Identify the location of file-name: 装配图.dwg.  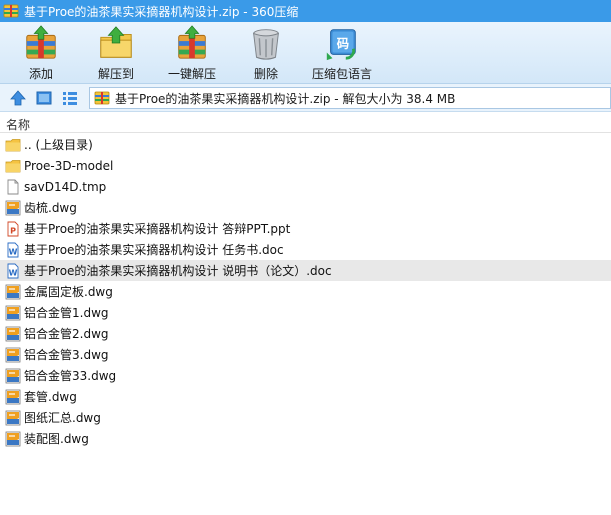
(56, 439).